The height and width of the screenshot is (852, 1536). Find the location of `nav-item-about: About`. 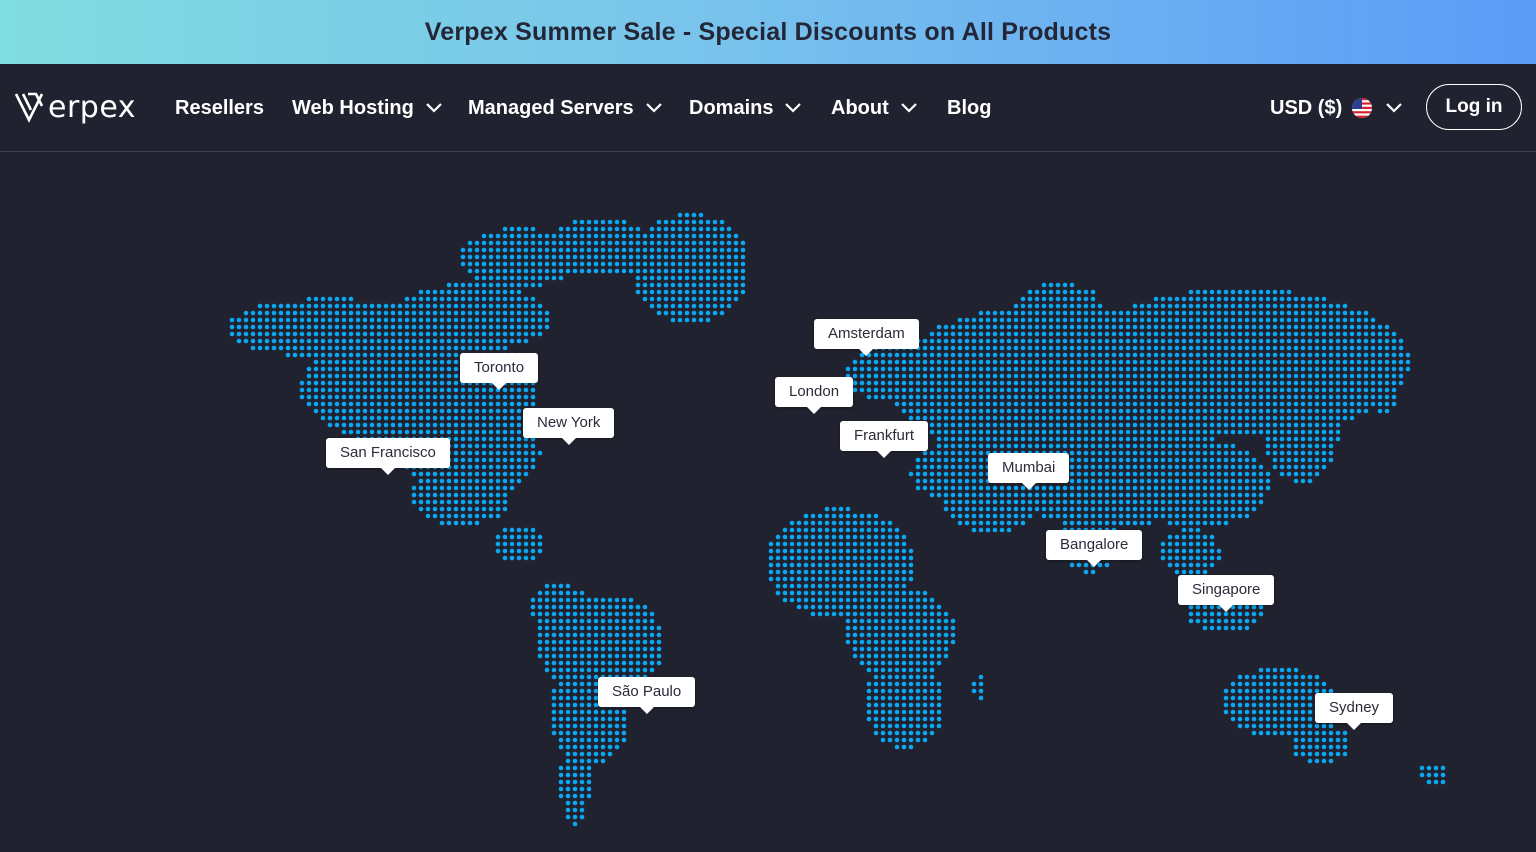

nav-item-about: About is located at coordinates (874, 108).